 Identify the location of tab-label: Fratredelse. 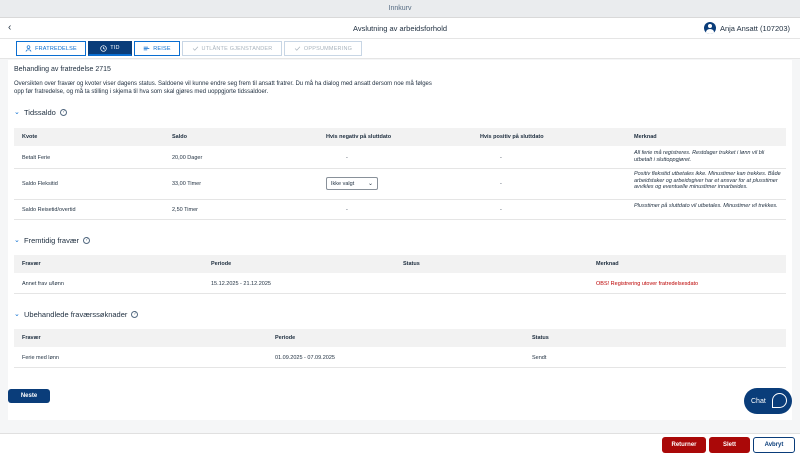
(56, 48).